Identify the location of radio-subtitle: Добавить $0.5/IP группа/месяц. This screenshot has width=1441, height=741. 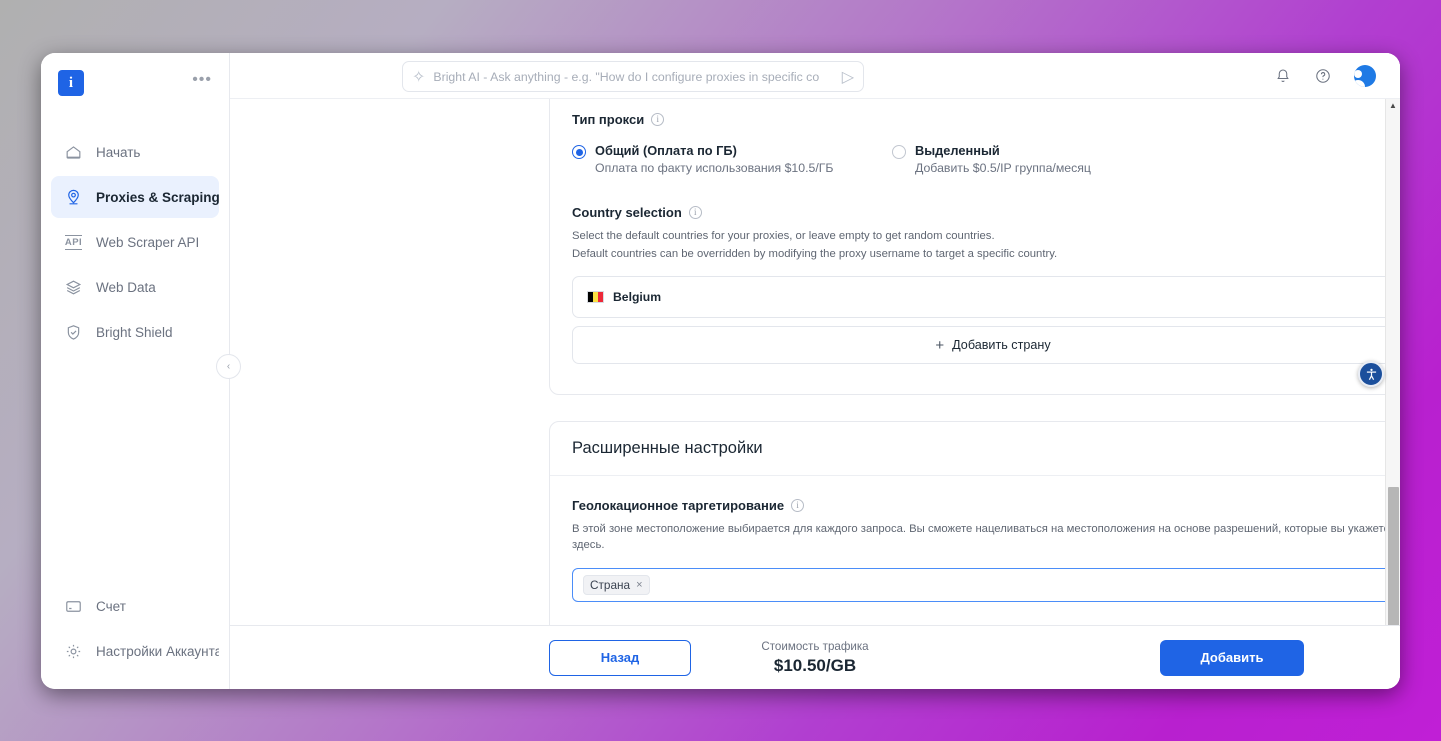
(1003, 168).